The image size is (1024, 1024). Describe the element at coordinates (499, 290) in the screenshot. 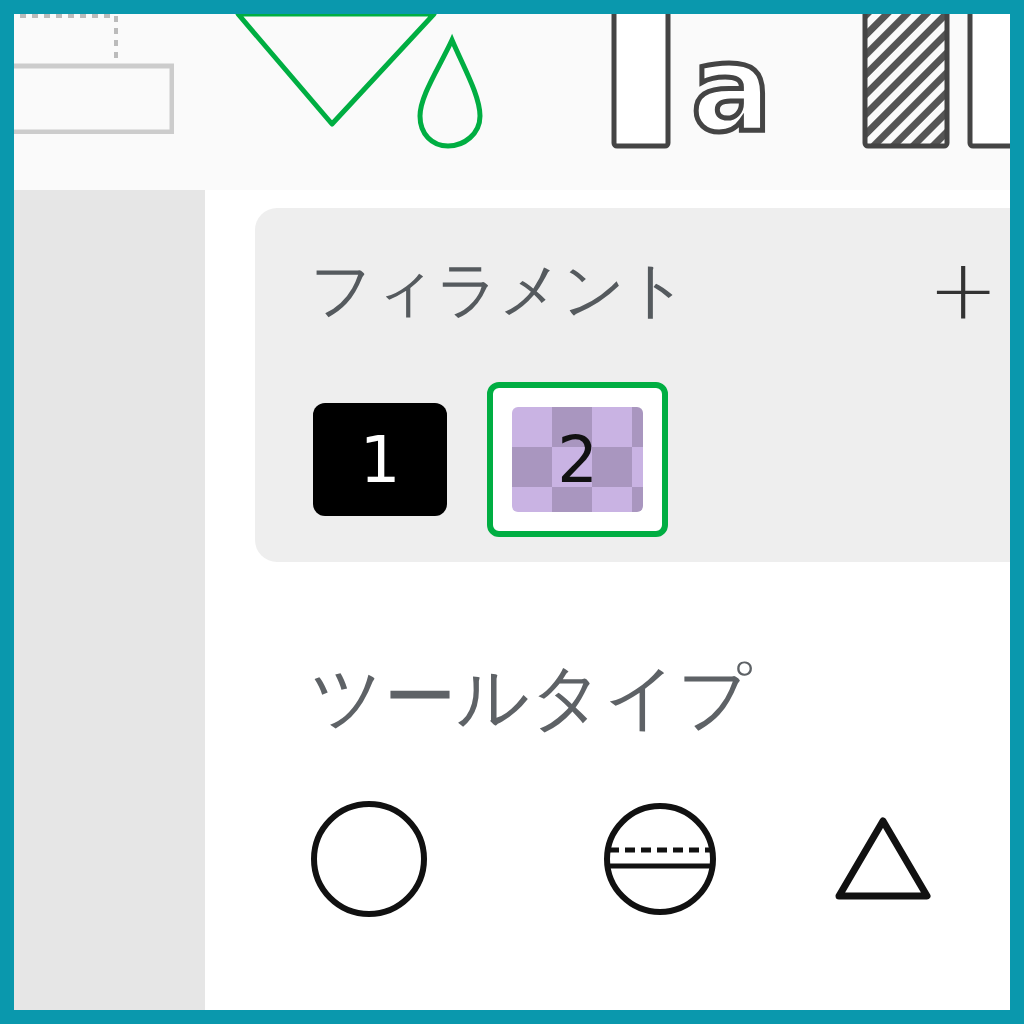

I see `filament-title: フィラメント` at that location.